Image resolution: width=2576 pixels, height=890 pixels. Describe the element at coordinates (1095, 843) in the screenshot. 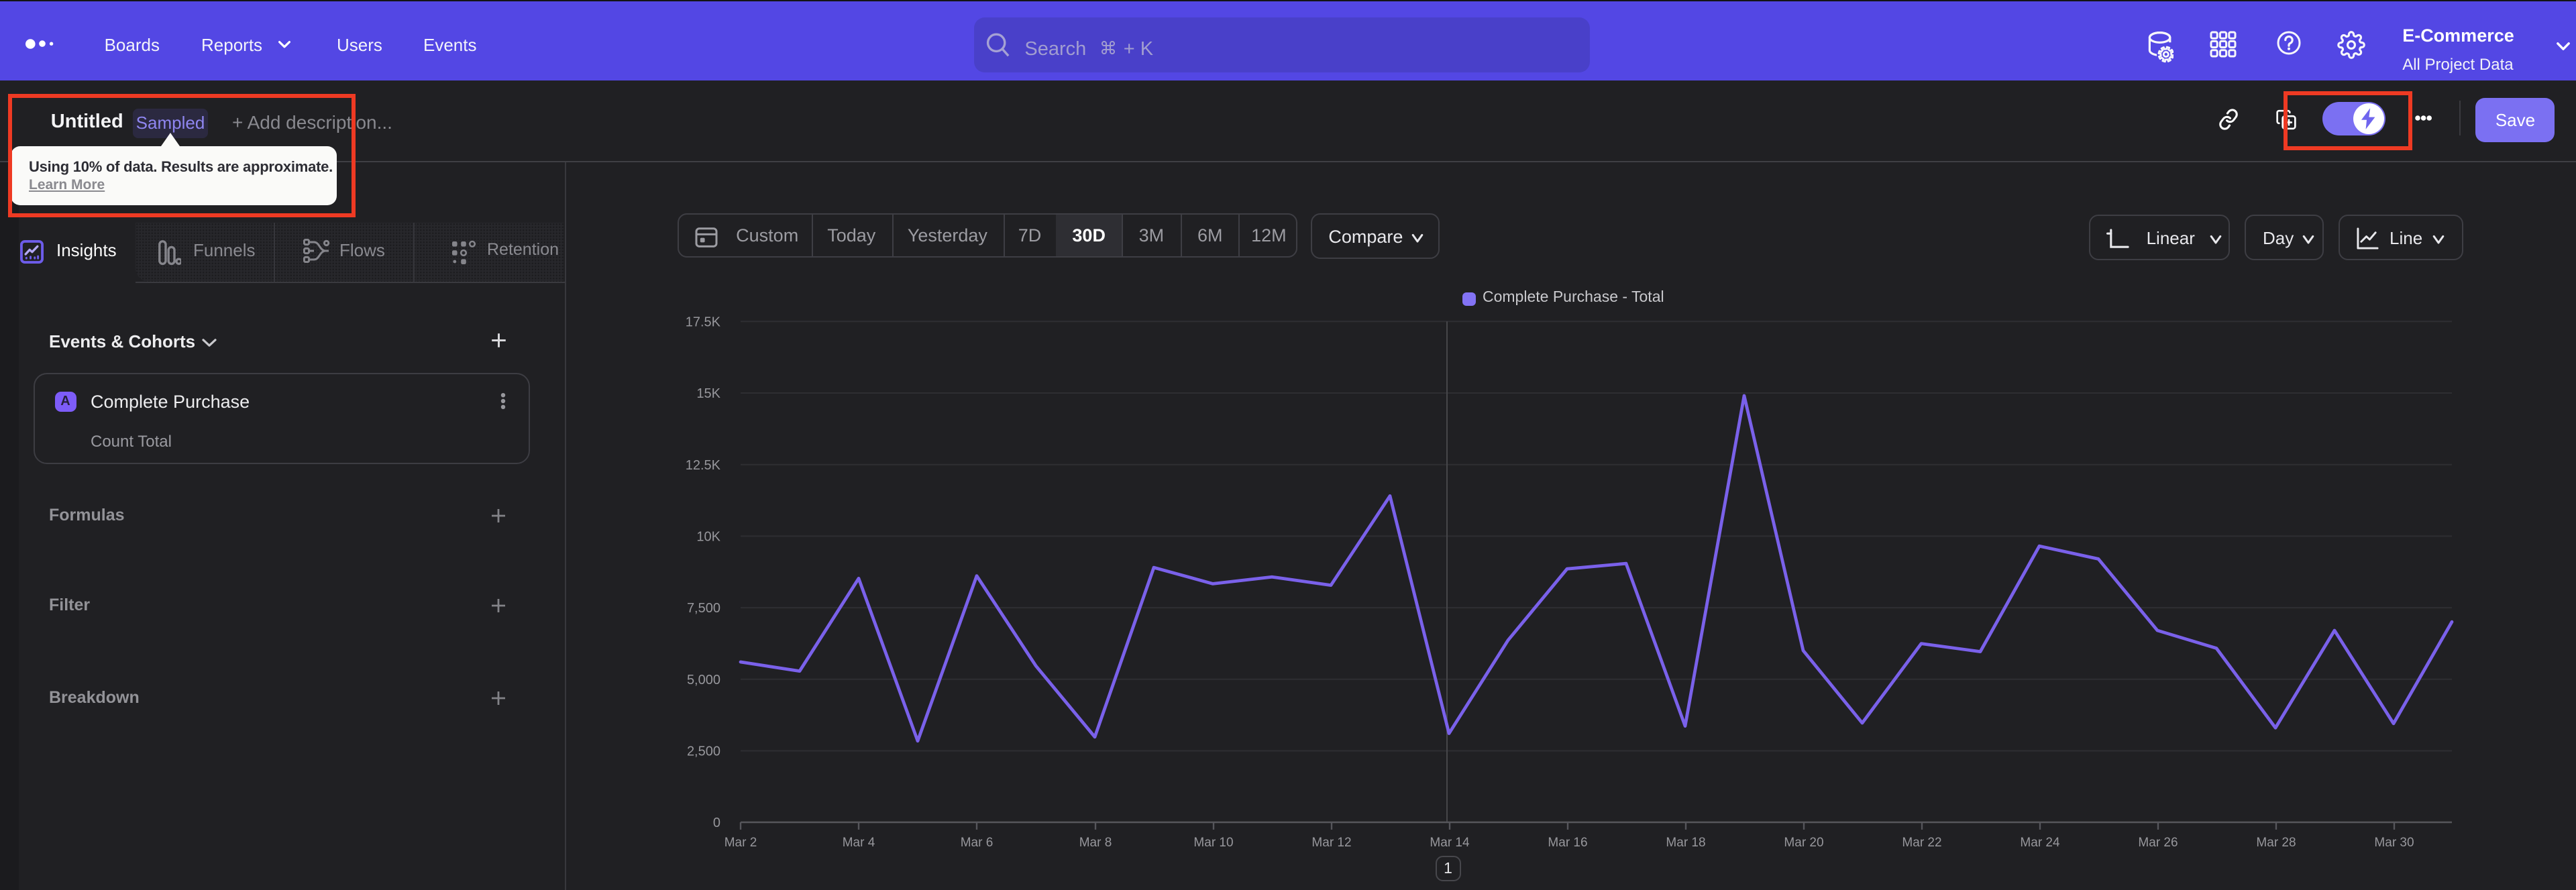

I see `svg-text: Mar 8` at that location.